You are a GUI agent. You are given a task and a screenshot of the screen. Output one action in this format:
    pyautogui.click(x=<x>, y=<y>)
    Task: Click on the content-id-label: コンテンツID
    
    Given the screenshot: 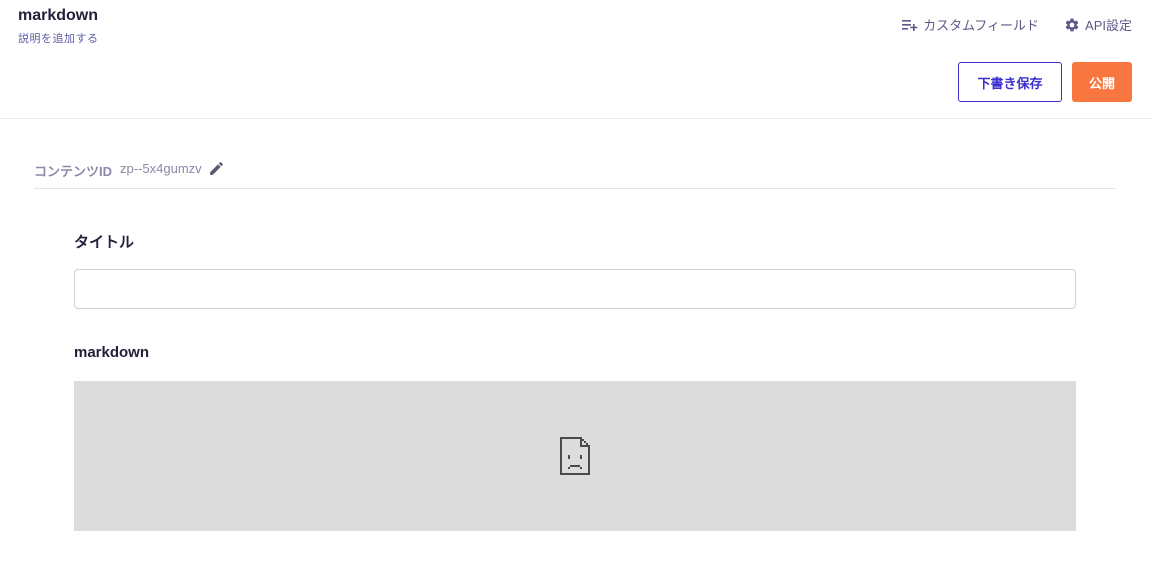 What is the action you would take?
    pyautogui.click(x=73, y=171)
    